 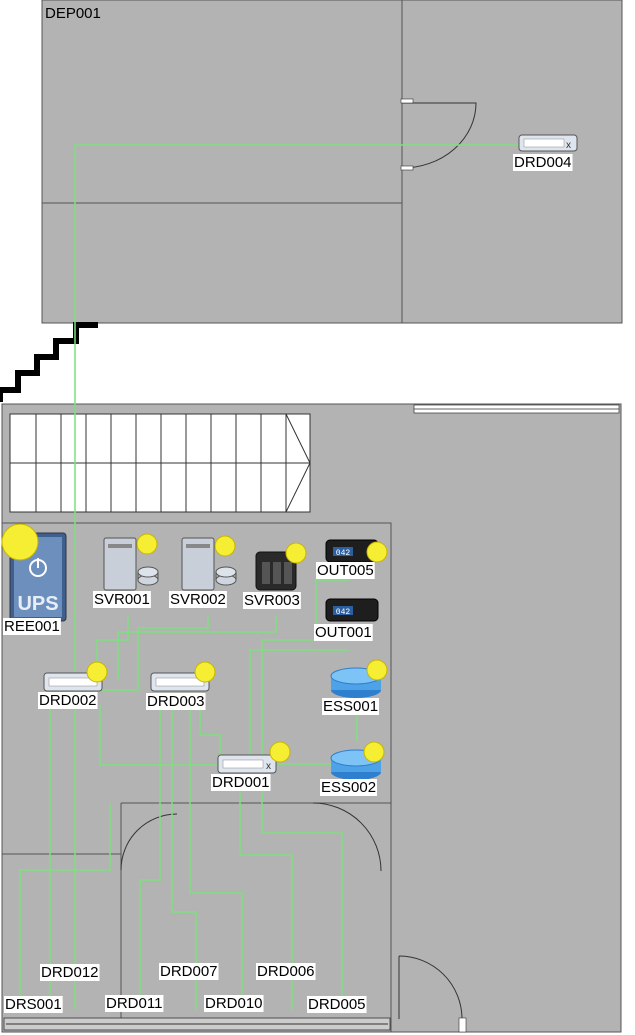 I want to click on endpoint-label: DRD011, so click(x=134, y=1003).